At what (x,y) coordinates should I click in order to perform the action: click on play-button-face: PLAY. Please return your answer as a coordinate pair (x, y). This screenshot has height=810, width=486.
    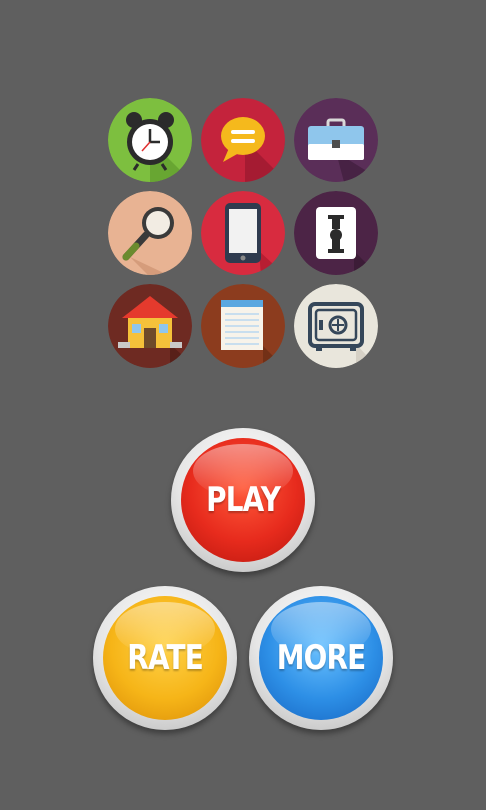
    Looking at the image, I should click on (243, 500).